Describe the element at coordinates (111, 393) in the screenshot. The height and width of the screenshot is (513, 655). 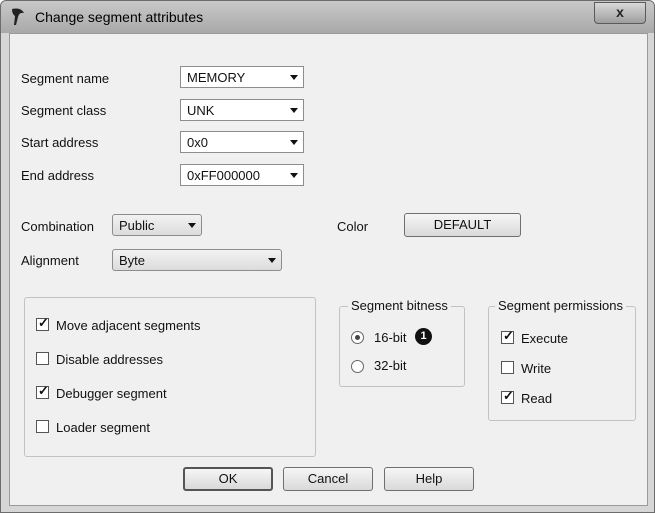
I see `debugger-segment-label: Debugger segment` at that location.